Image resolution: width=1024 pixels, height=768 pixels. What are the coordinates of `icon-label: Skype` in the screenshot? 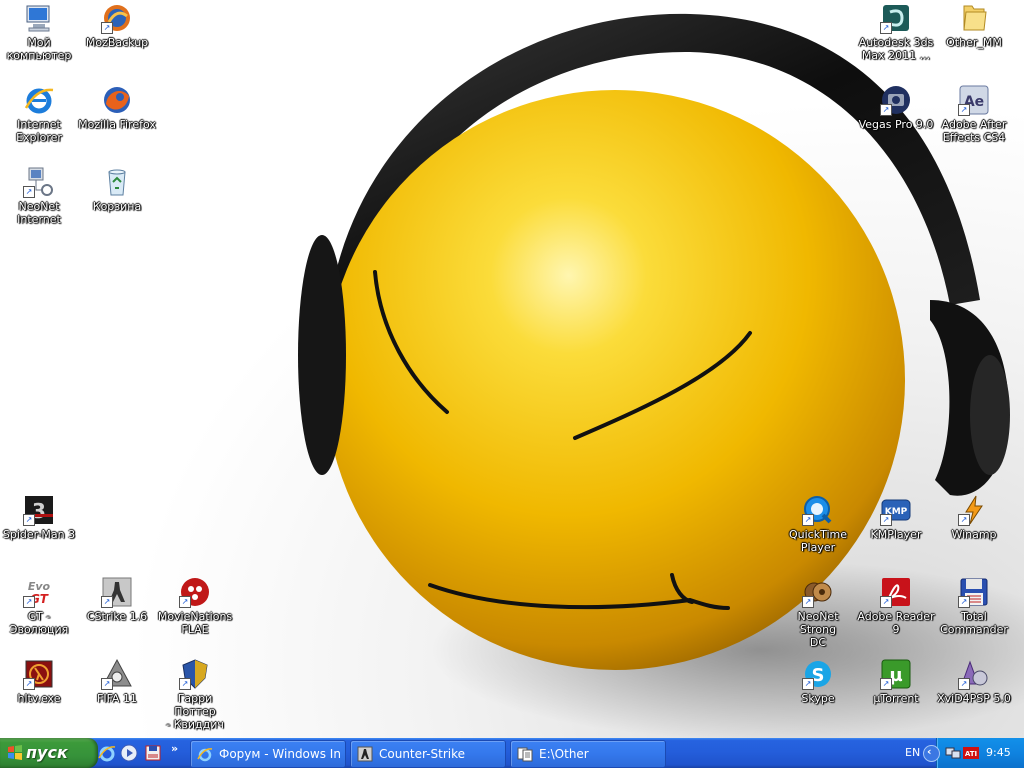 It's located at (818, 698).